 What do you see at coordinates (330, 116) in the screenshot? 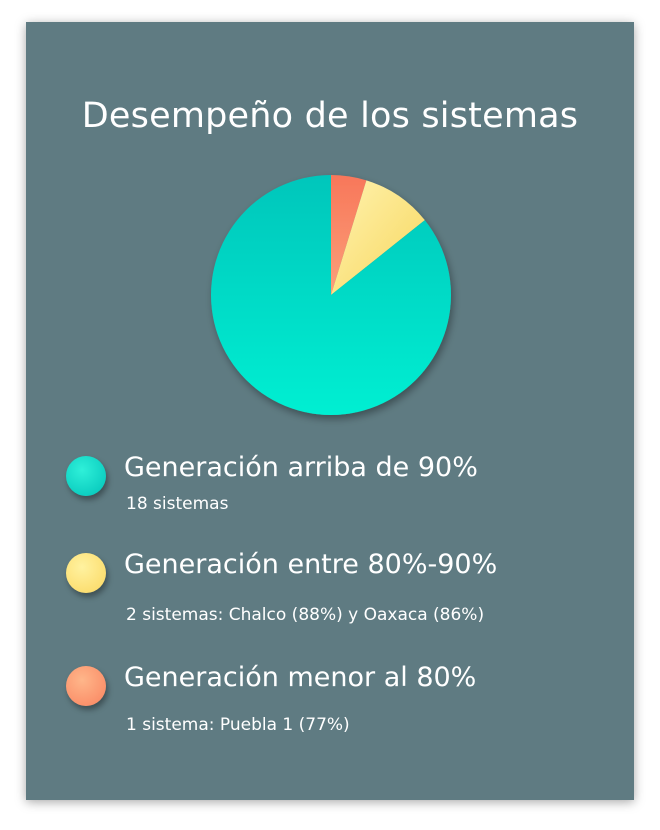
I see `chart-title: Desempeño de los sistemas` at bounding box center [330, 116].